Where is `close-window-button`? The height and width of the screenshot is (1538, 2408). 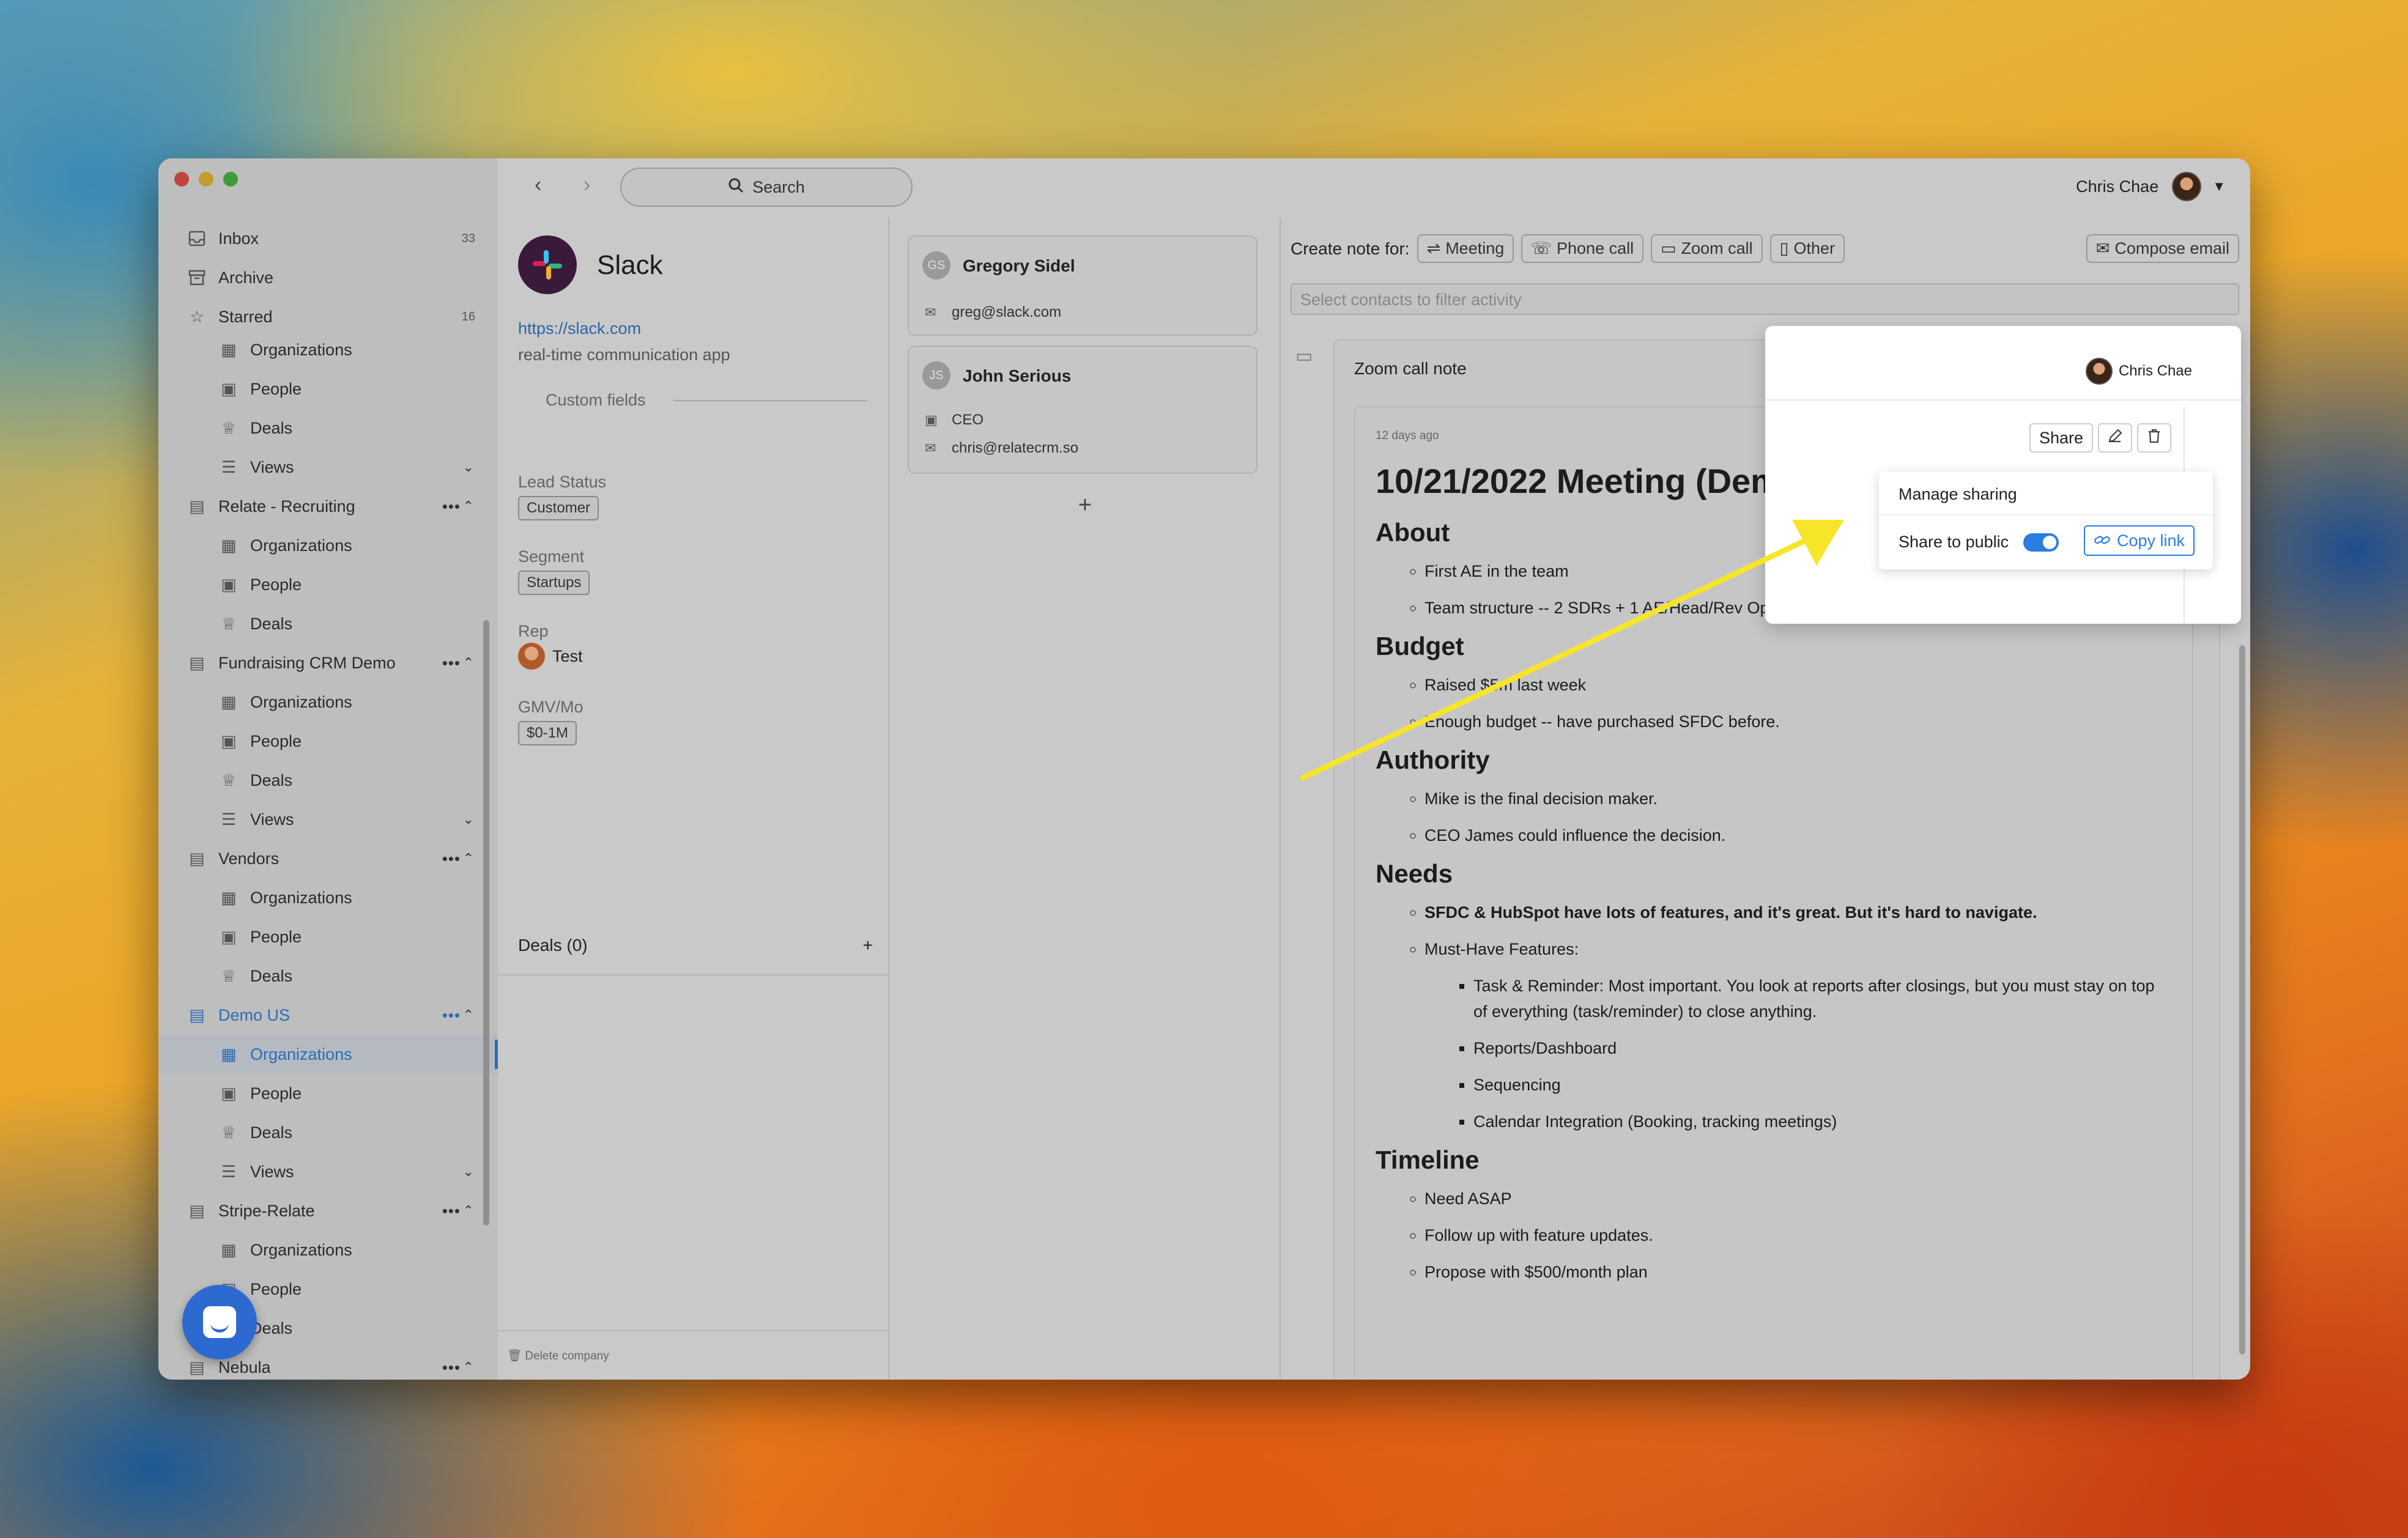 close-window-button is located at coordinates (181, 179).